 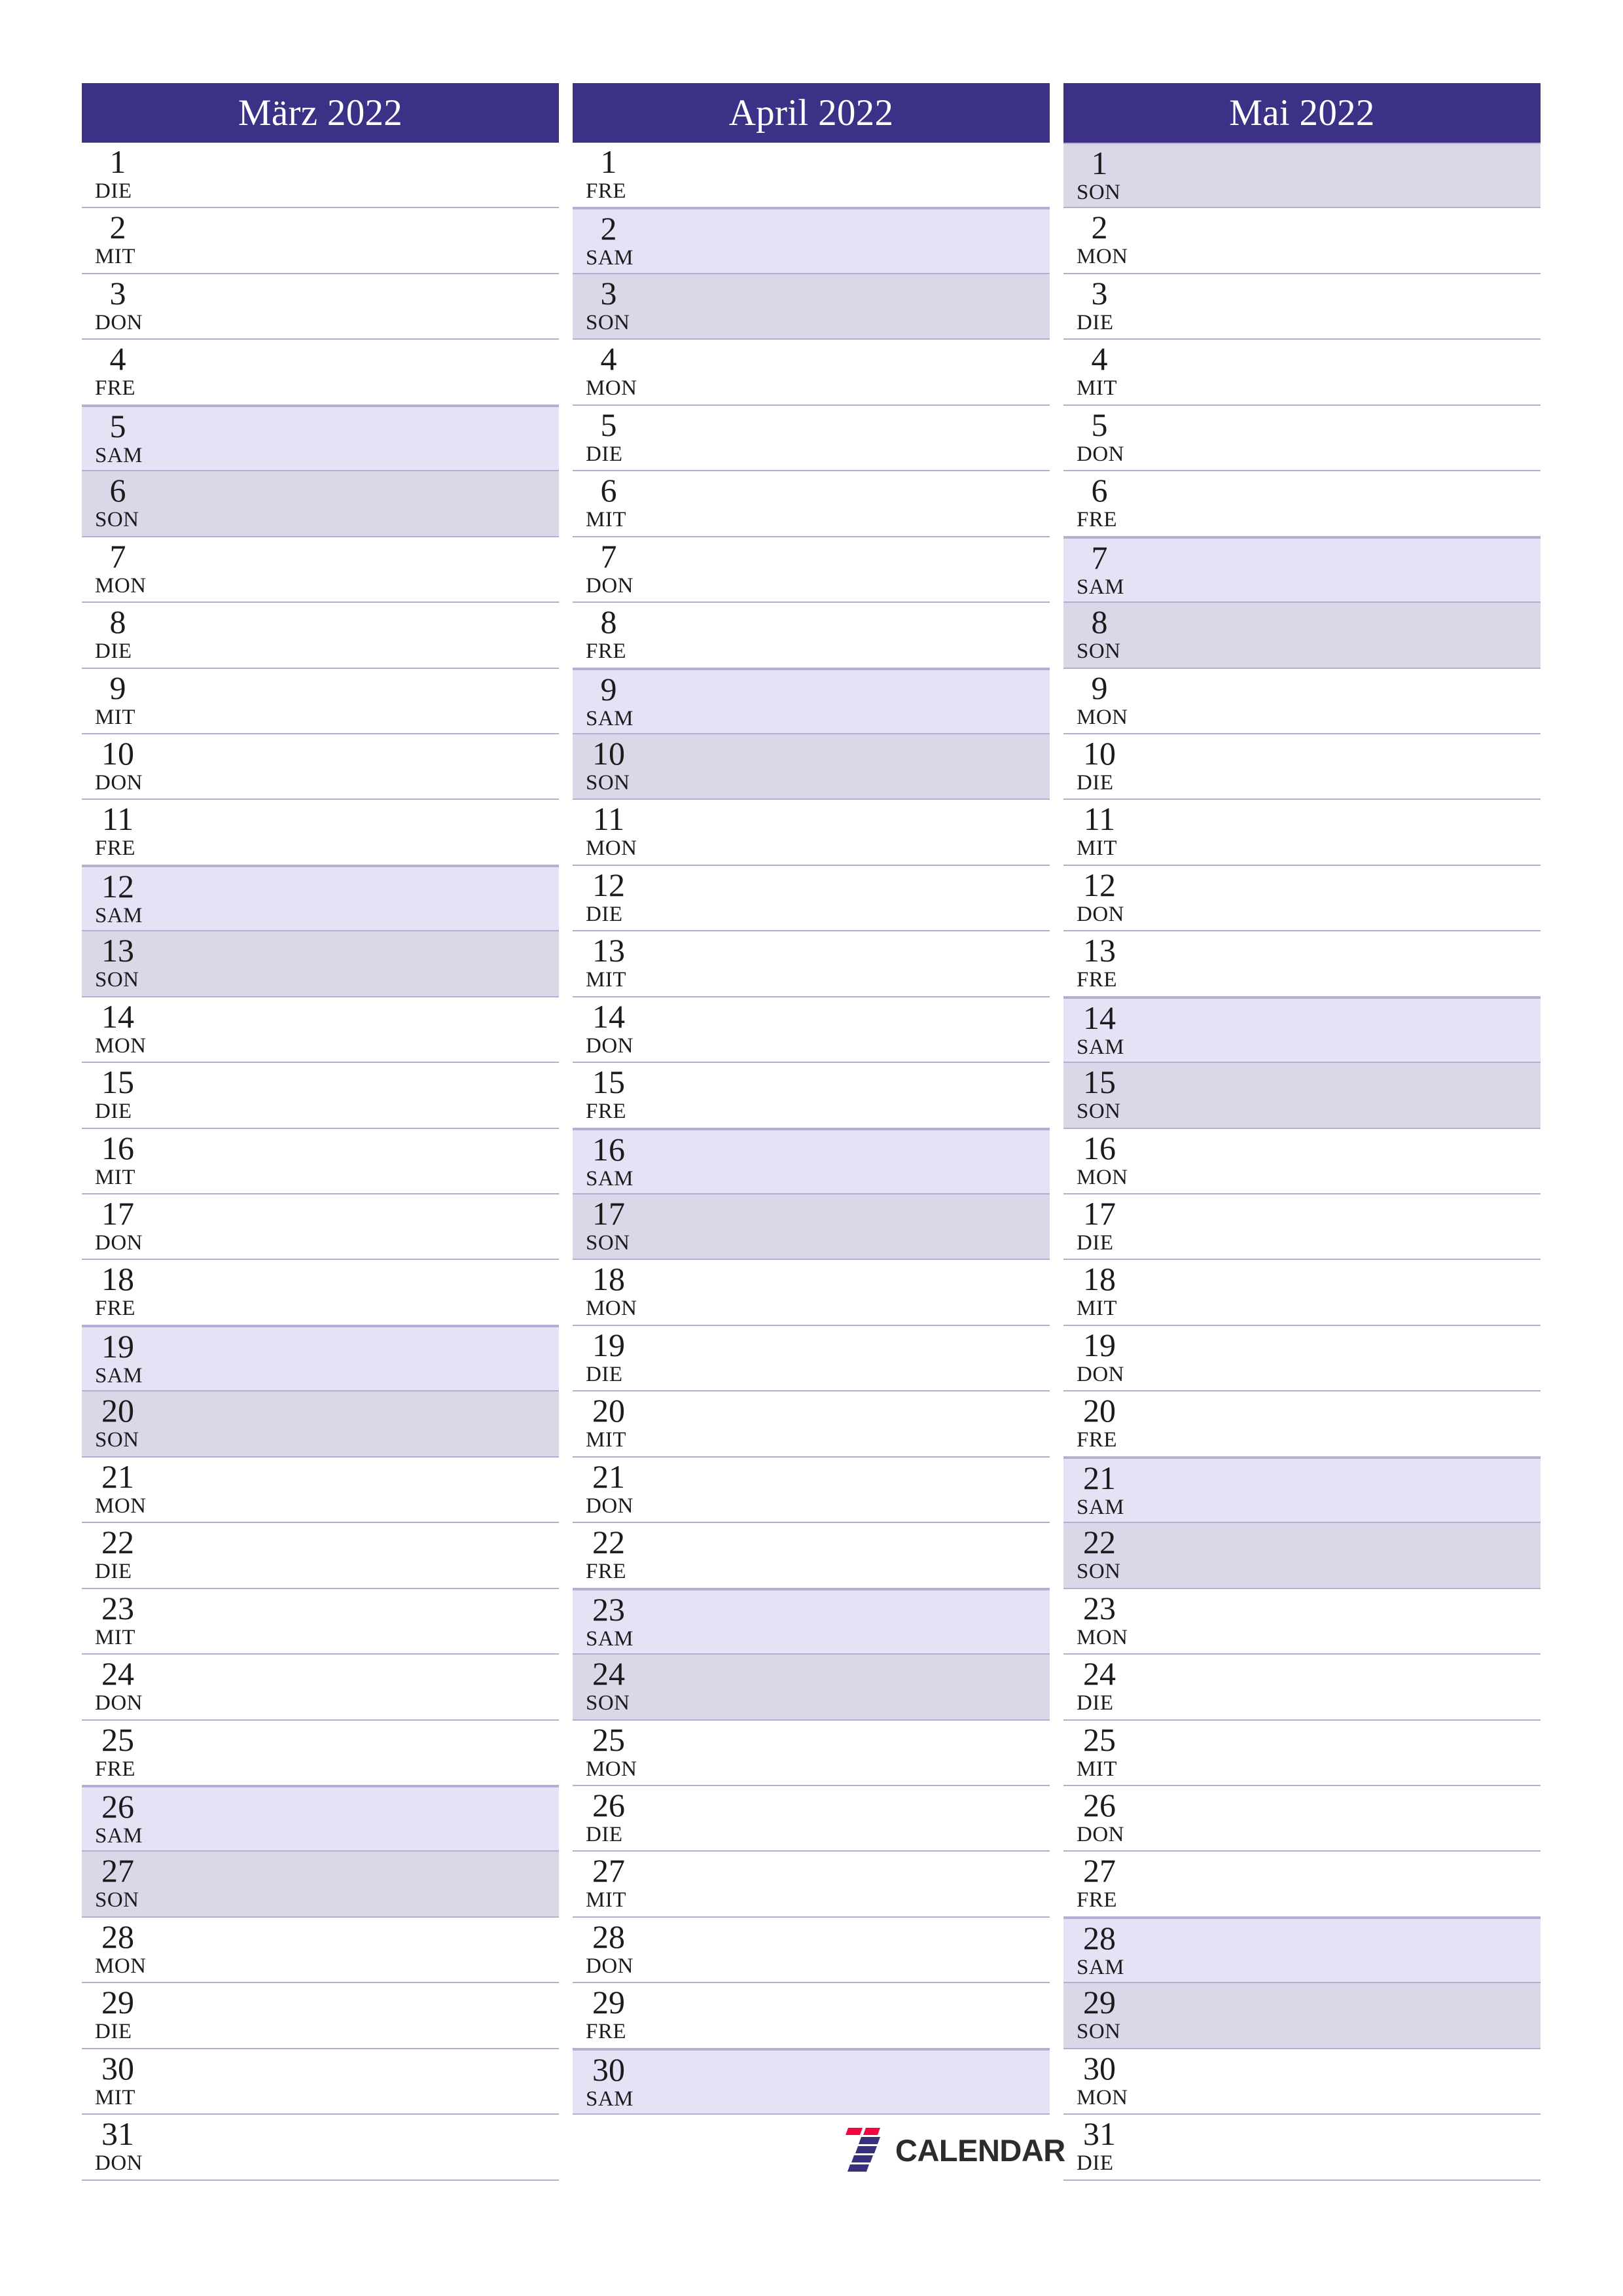 What do you see at coordinates (320, 1621) in the screenshot?
I see `day-row: 23 MIT` at bounding box center [320, 1621].